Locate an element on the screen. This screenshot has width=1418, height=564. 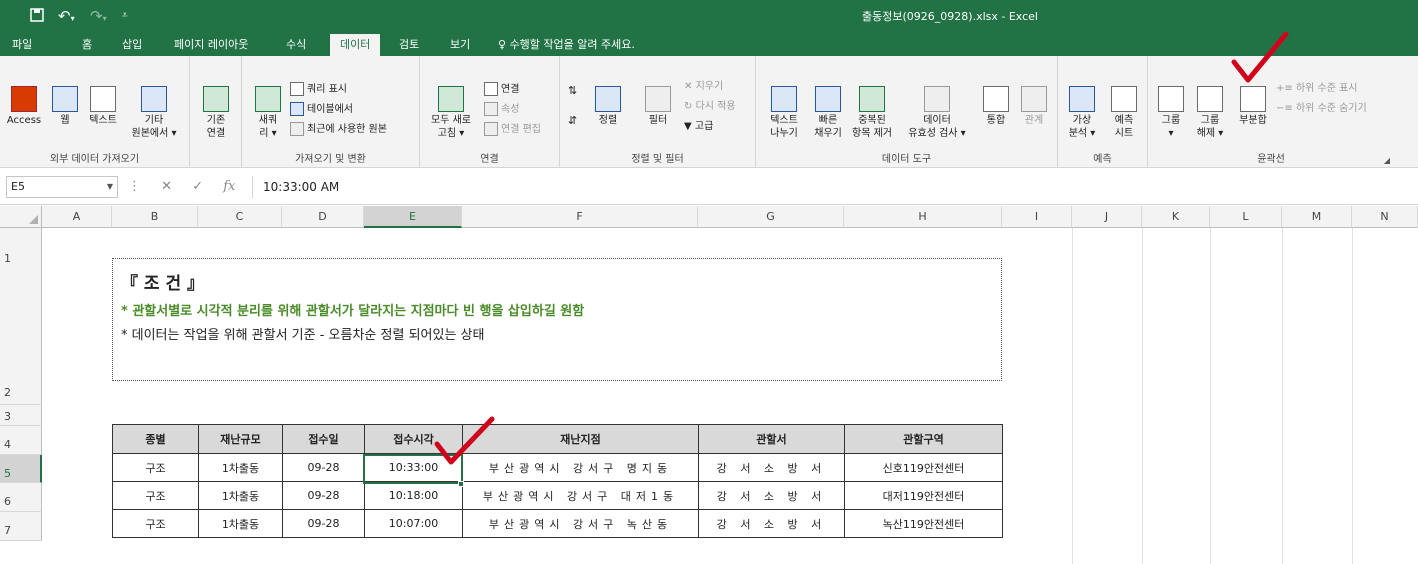
redo-icon: ↷▾ is located at coordinates (98, 17).